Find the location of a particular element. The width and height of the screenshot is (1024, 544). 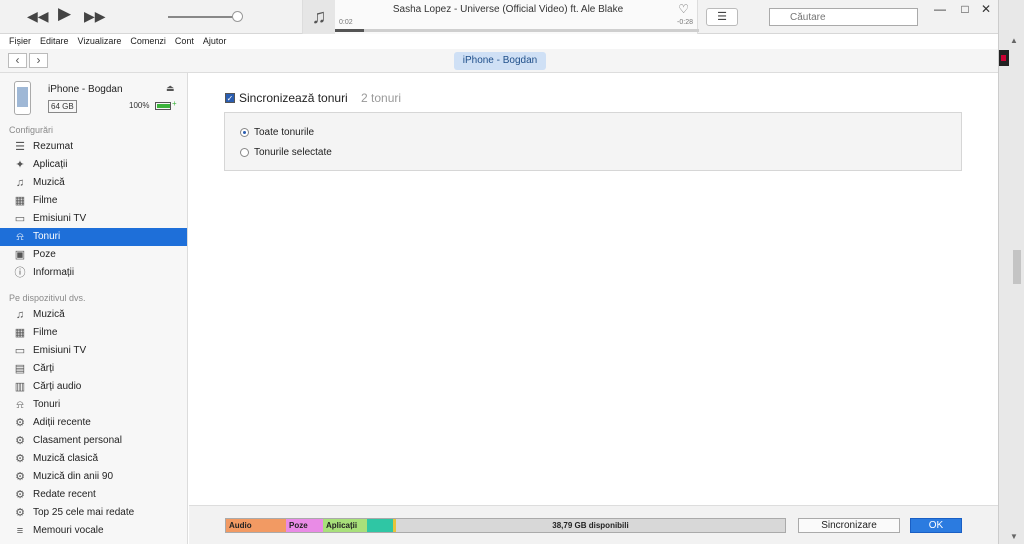

heart-icon: ♡ is located at coordinates (683, 9).